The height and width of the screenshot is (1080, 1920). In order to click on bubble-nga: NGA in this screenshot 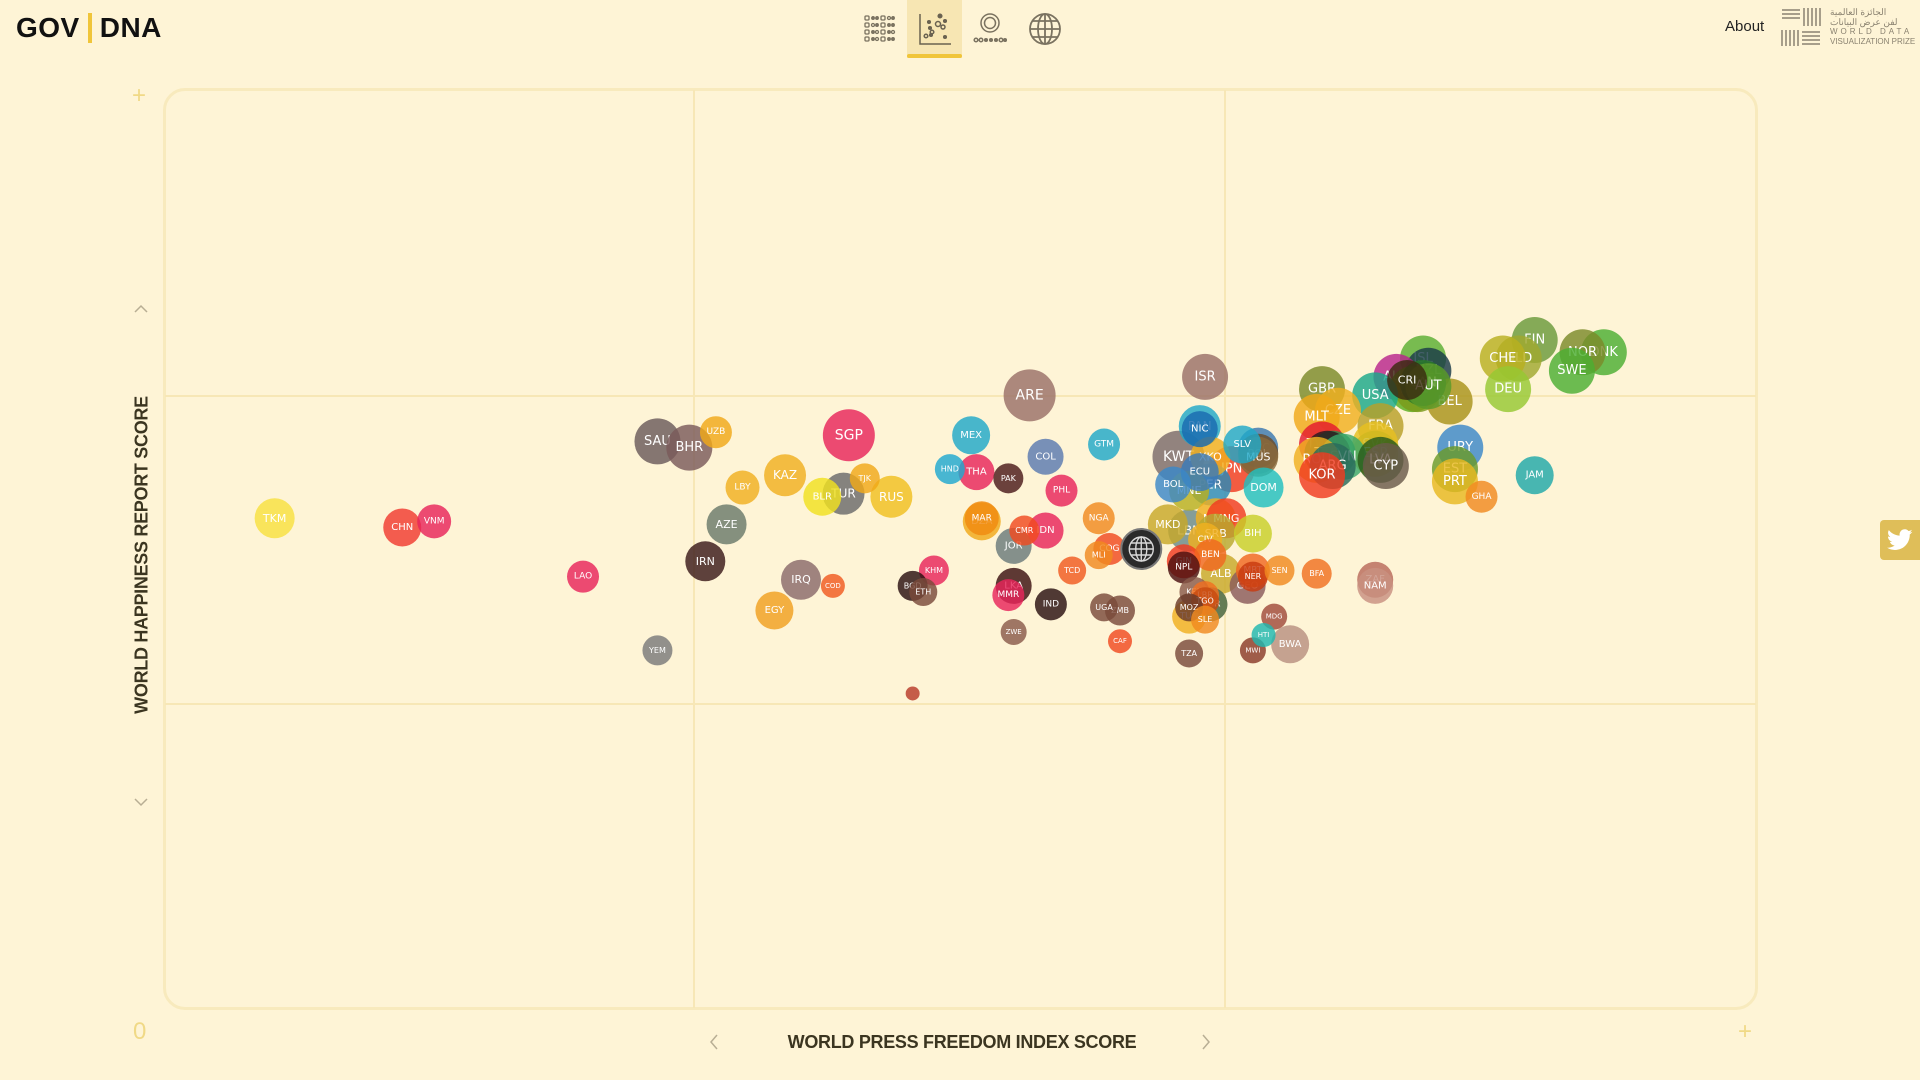, I will do `click(1098, 518)`.